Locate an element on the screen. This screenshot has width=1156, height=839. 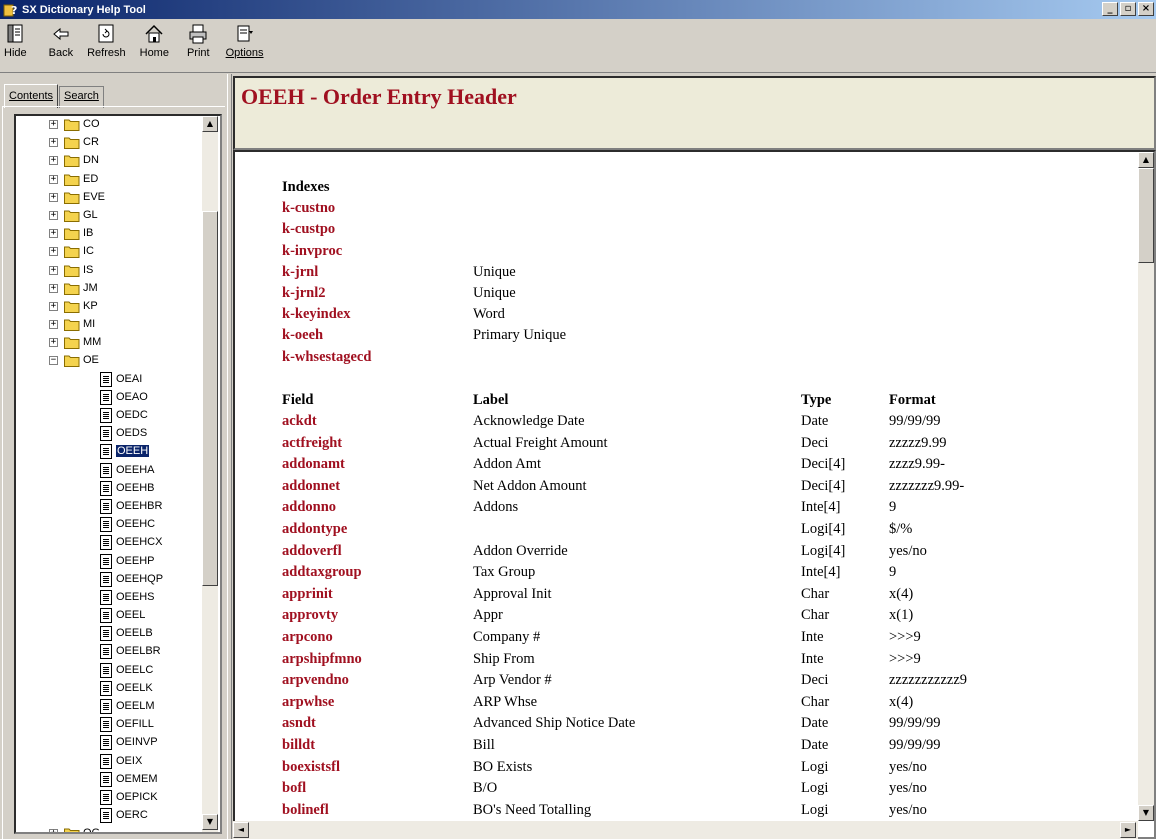
tree-folder: + ED is located at coordinates (111, 180).